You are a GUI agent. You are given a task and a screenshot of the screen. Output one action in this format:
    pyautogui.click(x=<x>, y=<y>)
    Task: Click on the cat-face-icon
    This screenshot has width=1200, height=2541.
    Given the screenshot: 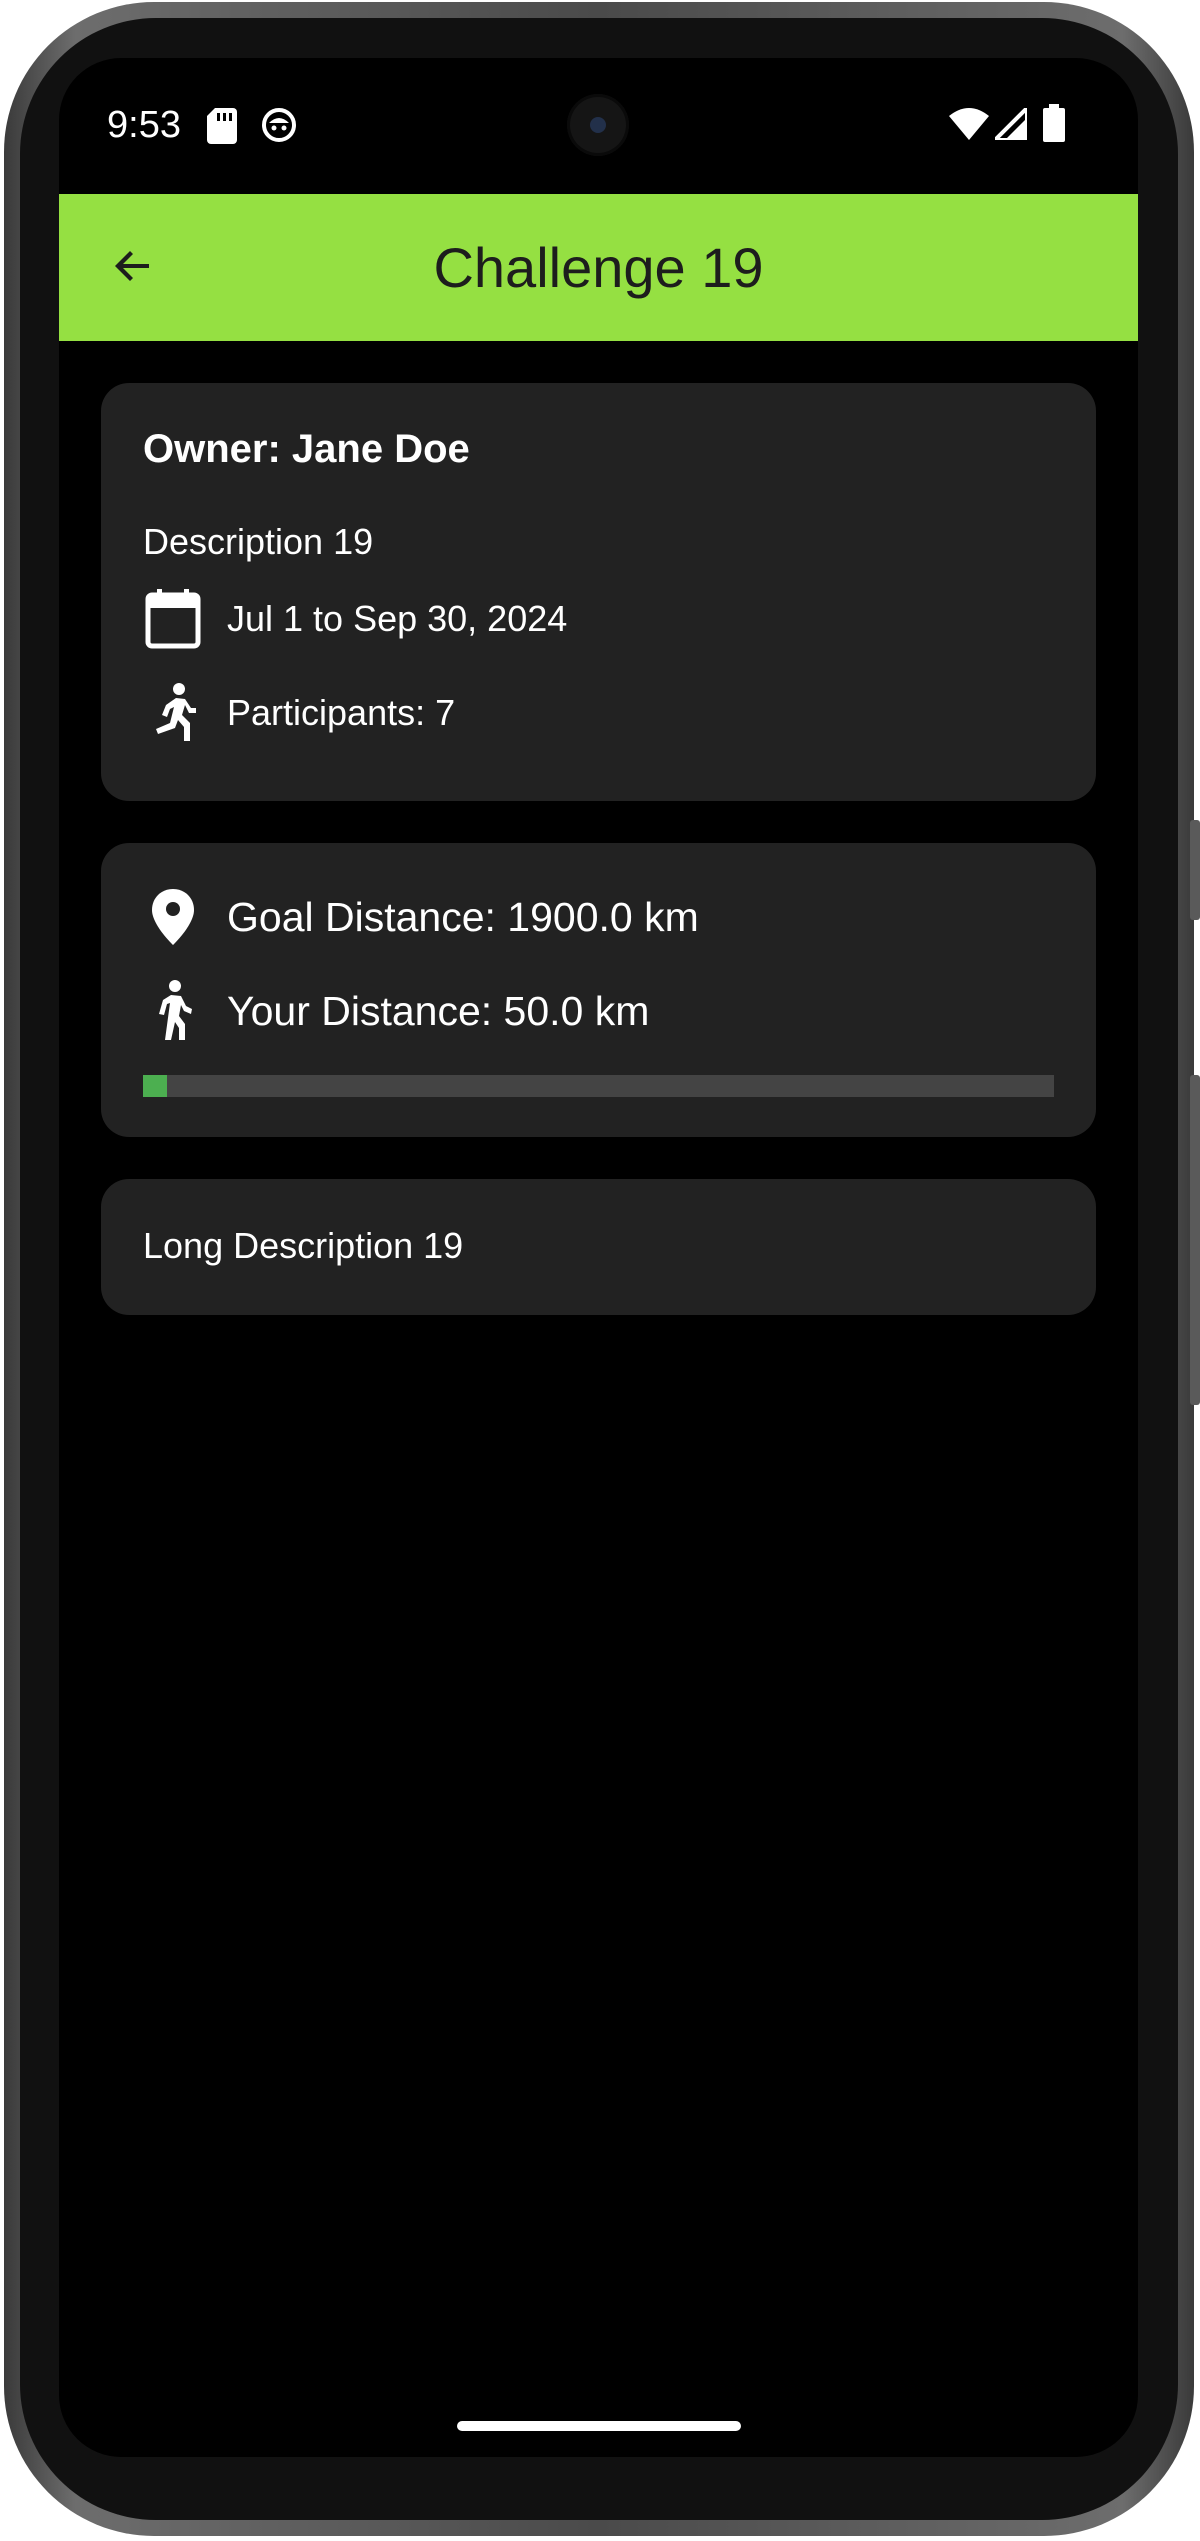 What is the action you would take?
    pyautogui.click(x=279, y=127)
    